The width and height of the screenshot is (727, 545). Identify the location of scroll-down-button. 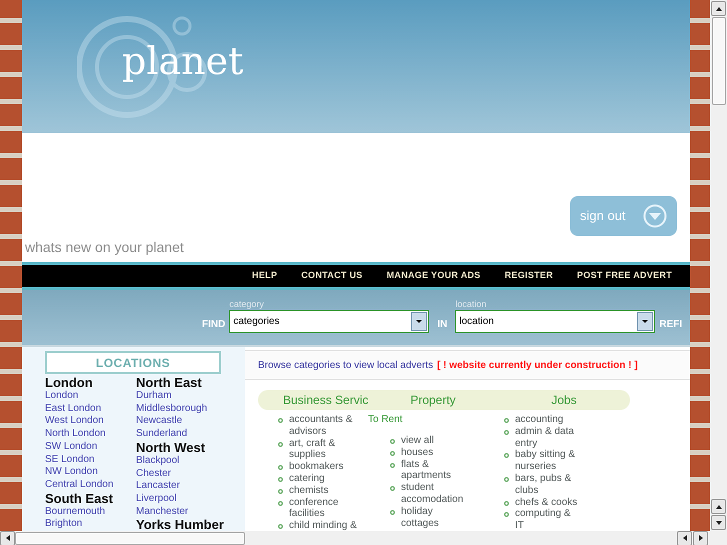
(718, 522).